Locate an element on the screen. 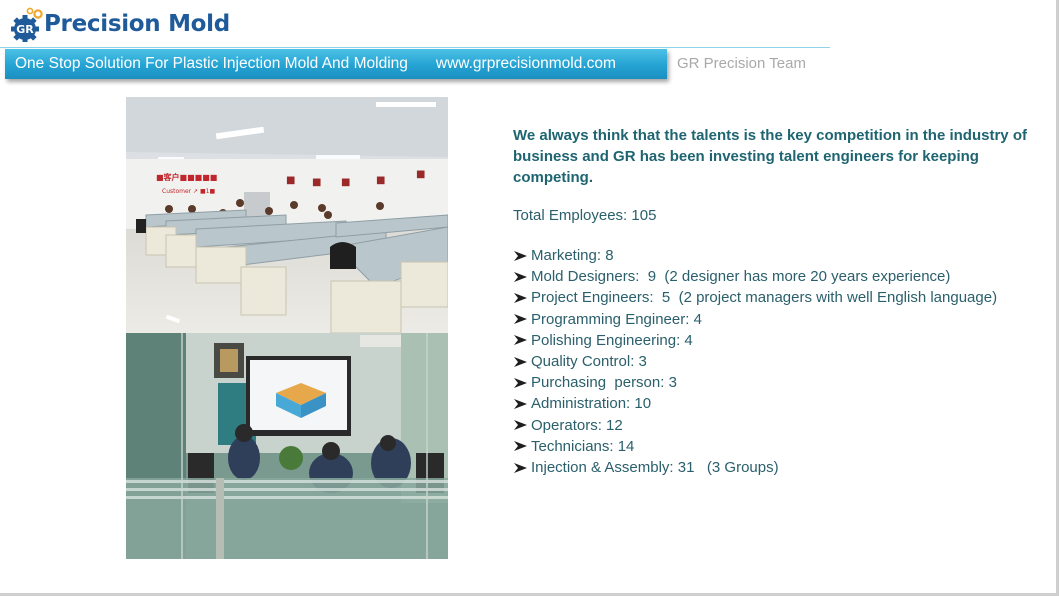 The image size is (1060, 596). website-link: www.grprecisionmold.com is located at coordinates (526, 64).